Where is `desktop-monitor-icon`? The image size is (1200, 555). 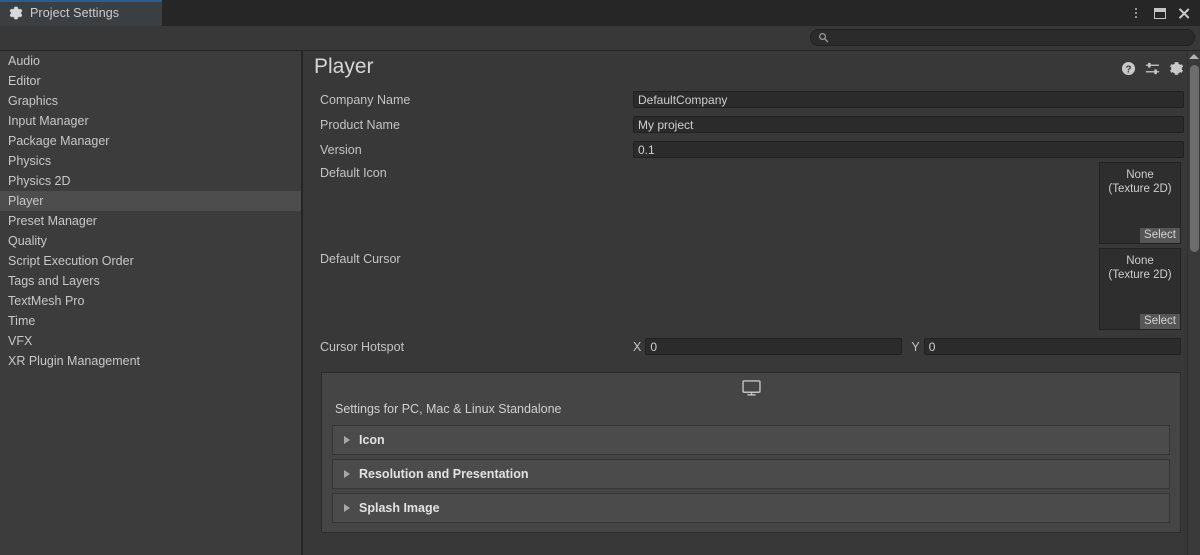 desktop-monitor-icon is located at coordinates (751, 387).